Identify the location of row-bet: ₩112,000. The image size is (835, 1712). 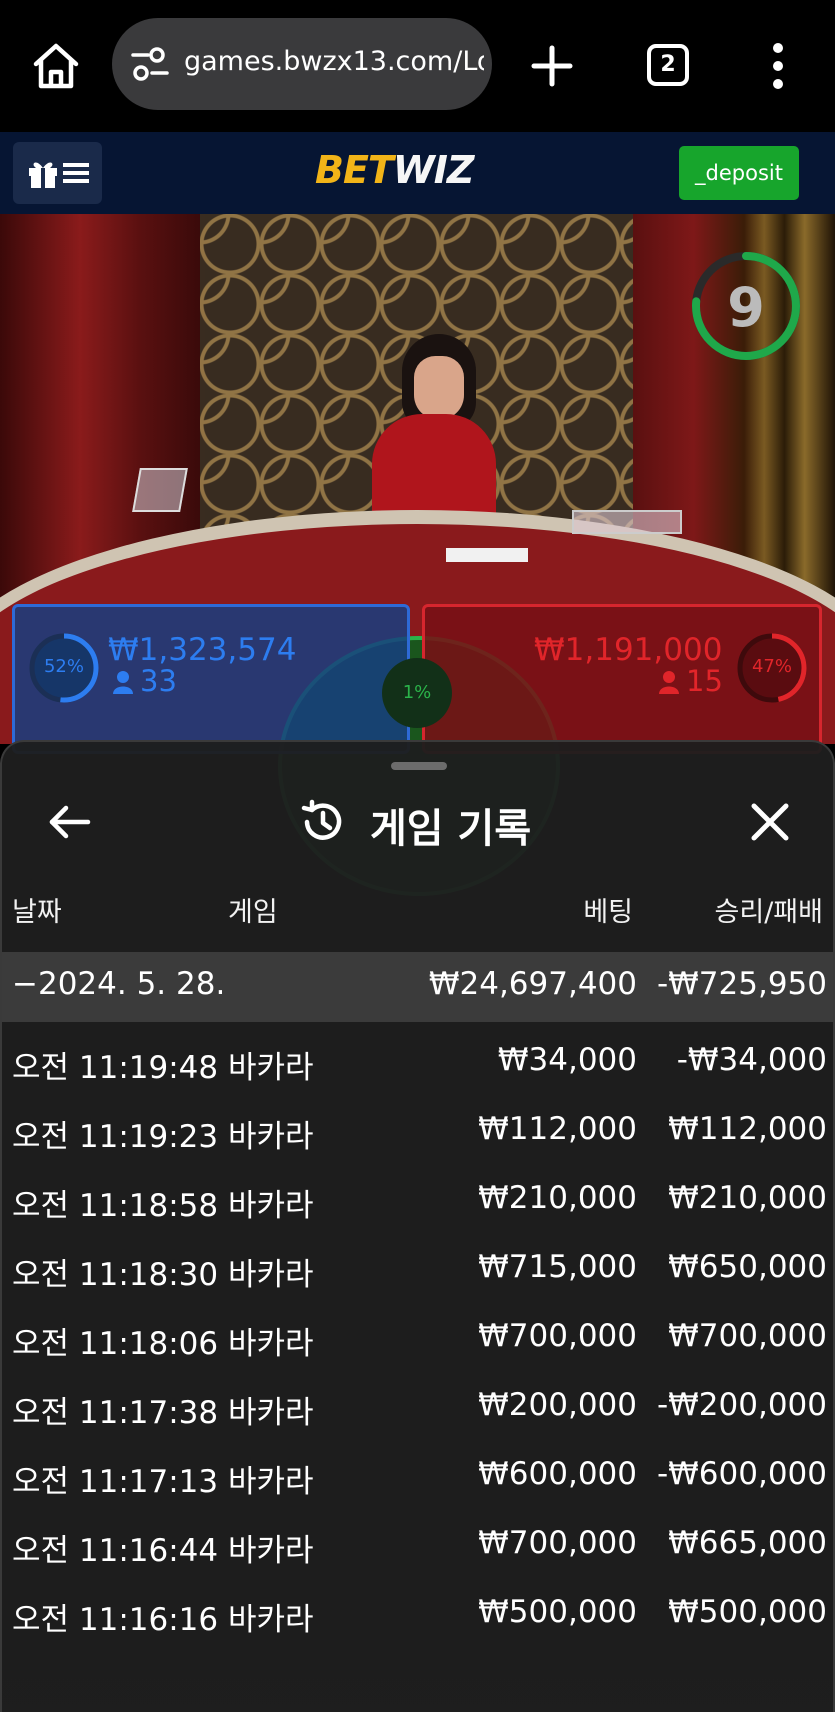
(557, 1129).